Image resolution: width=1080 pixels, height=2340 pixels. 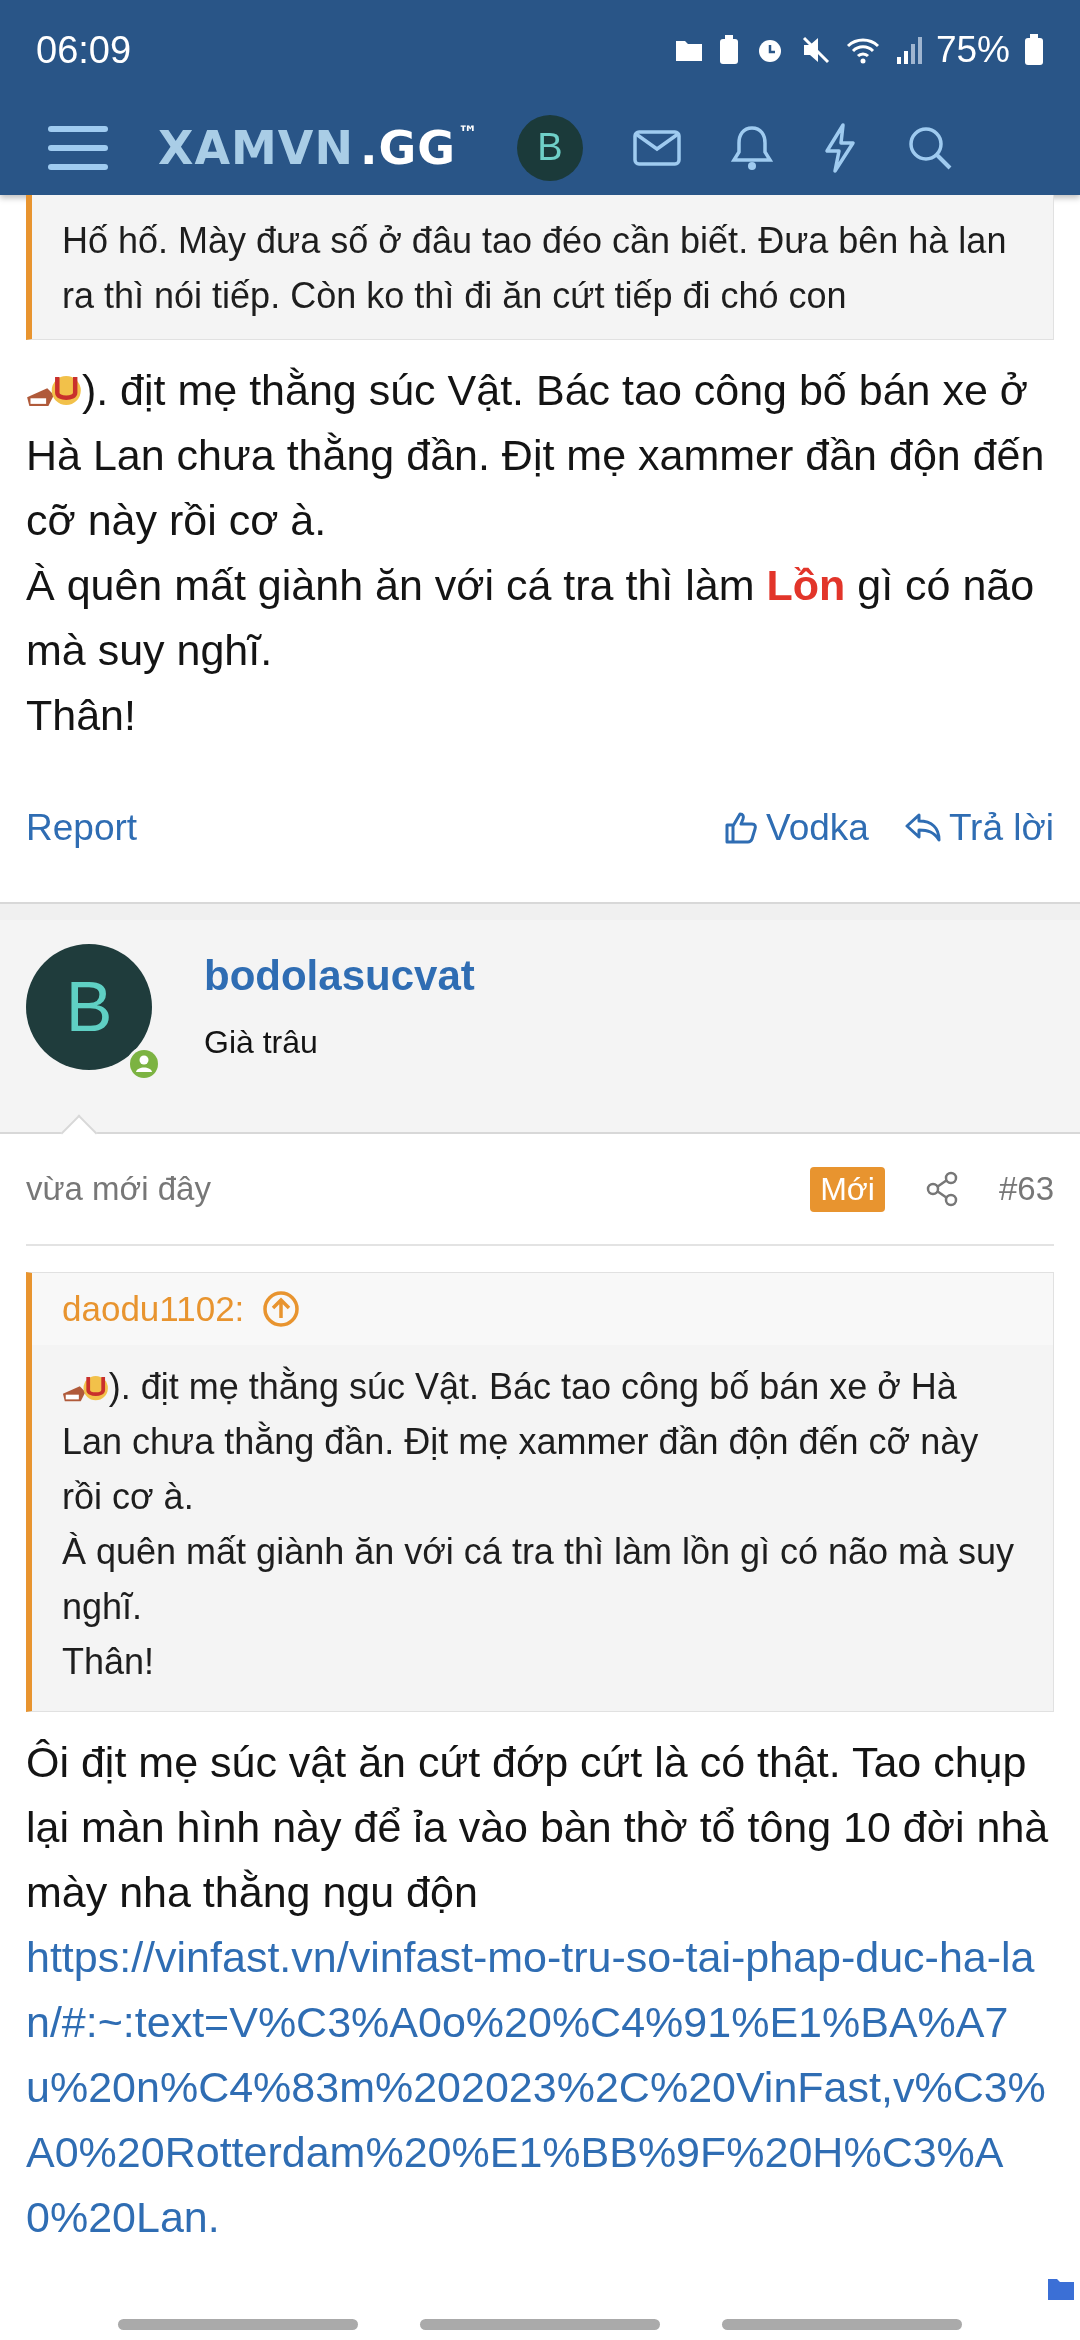 I want to click on mail-icon, so click(x=656, y=147).